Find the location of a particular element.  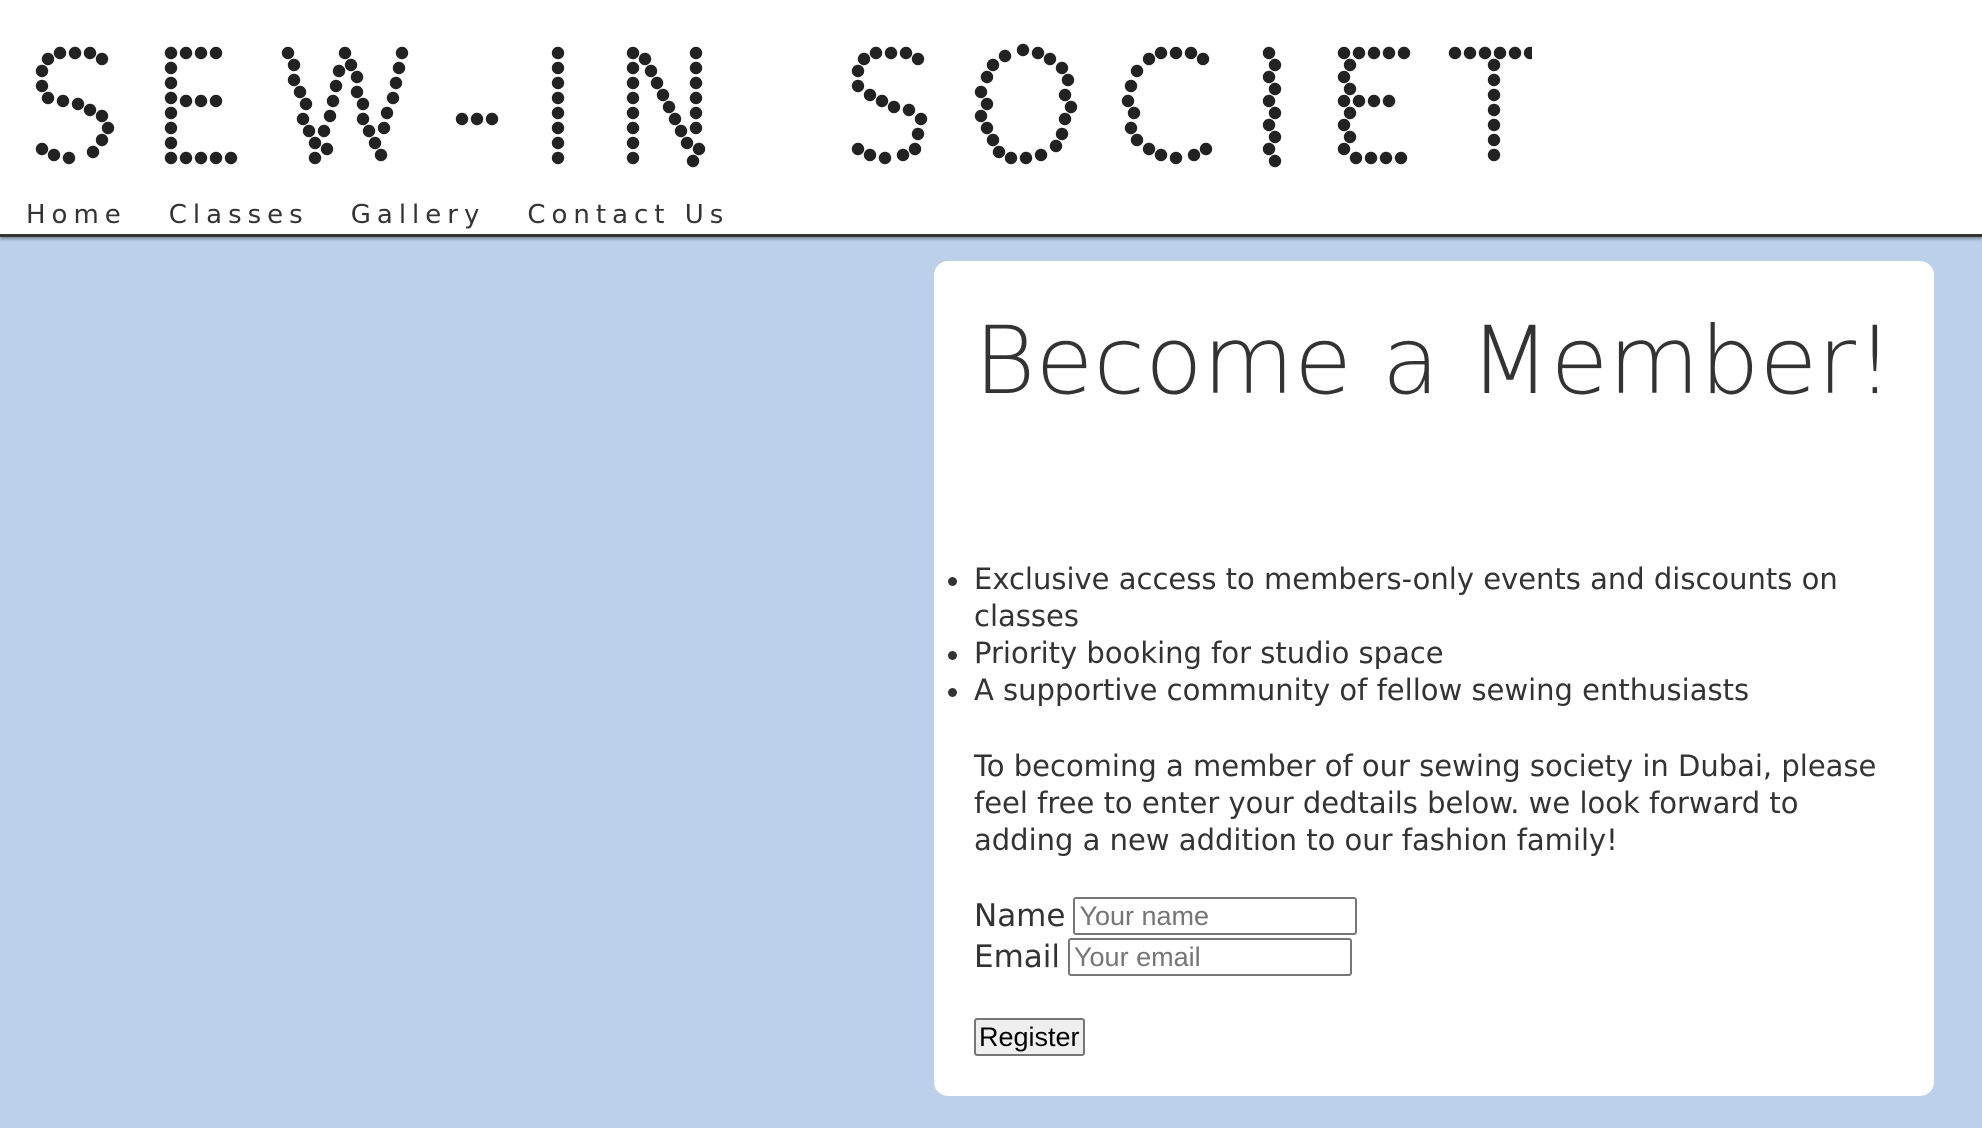

nav-item-contact-us: Contact Us is located at coordinates (628, 215).